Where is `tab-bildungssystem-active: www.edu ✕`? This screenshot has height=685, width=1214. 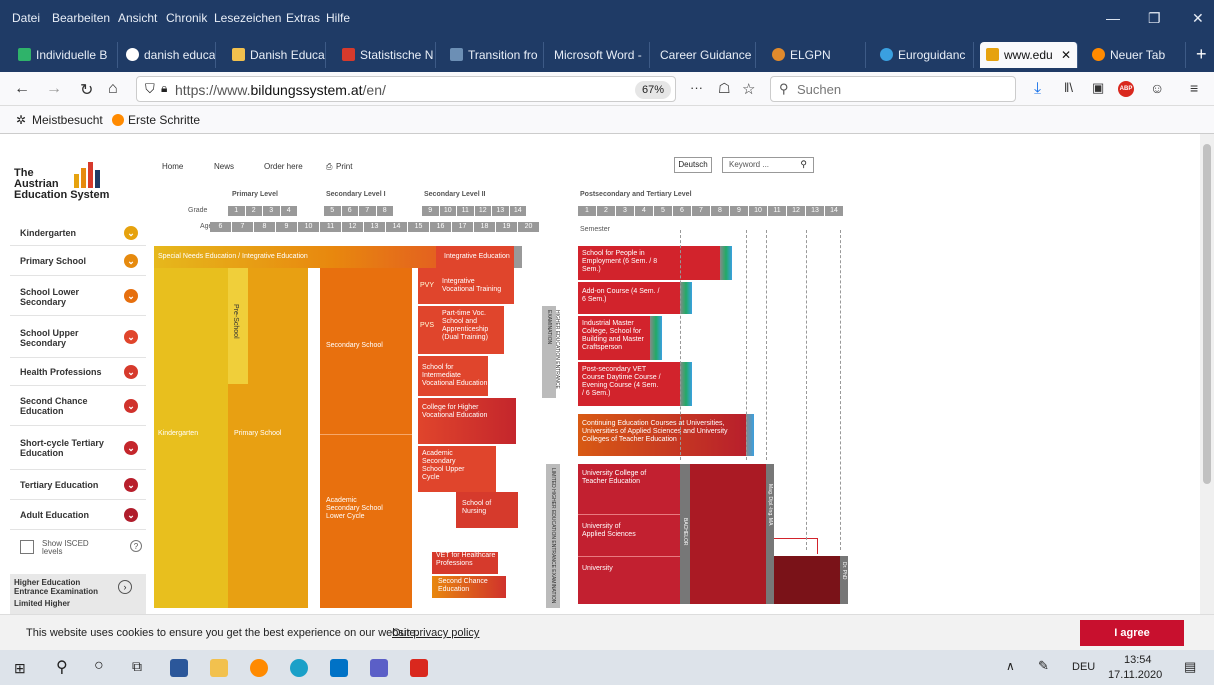 tab-bildungssystem-active: www.edu ✕ is located at coordinates (1029, 55).